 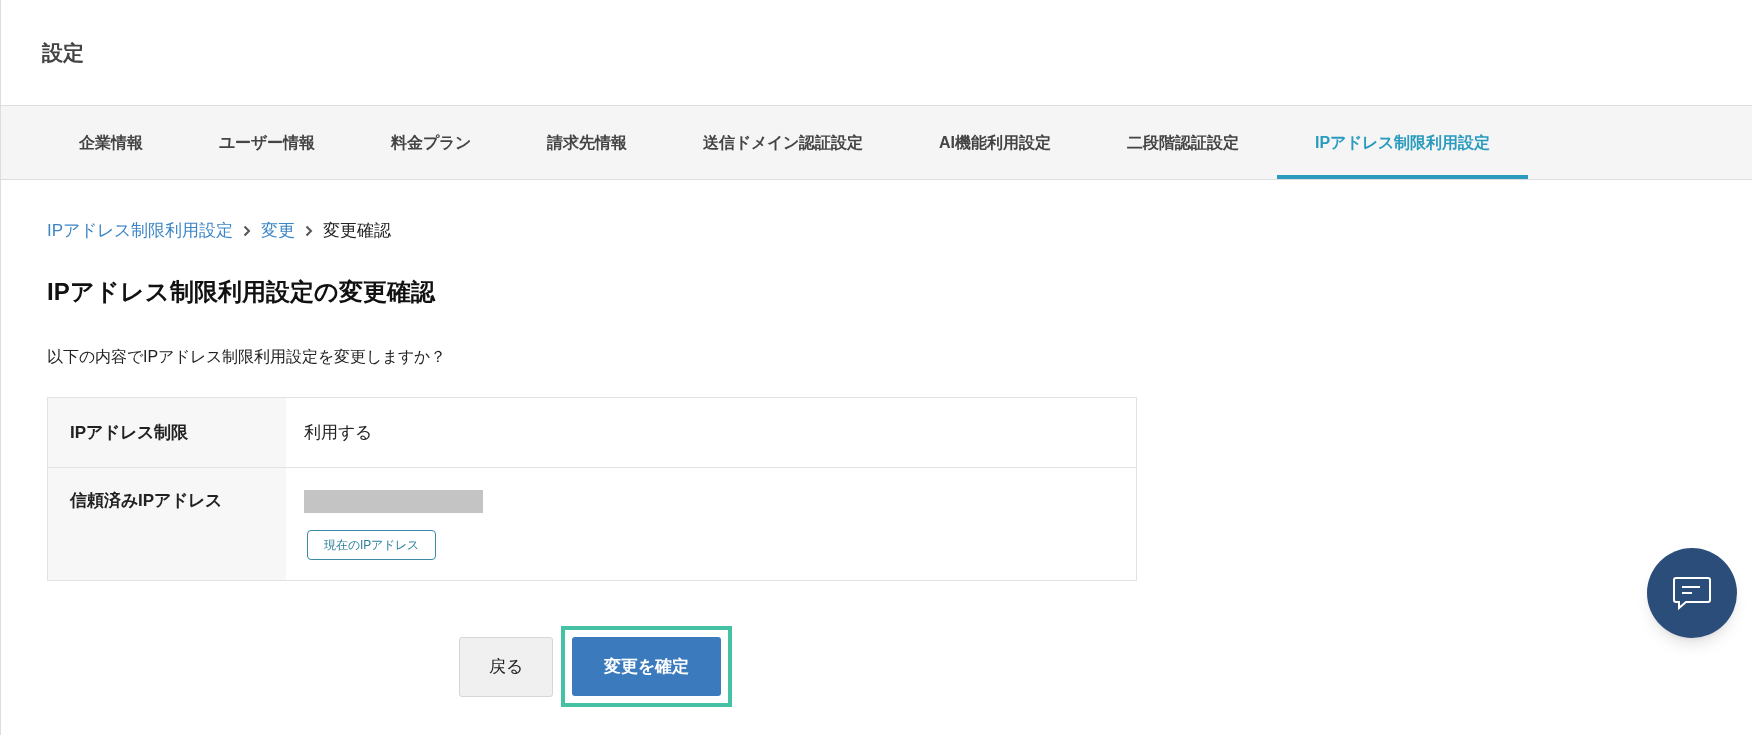 I want to click on page-title: 設定, so click(x=63, y=52).